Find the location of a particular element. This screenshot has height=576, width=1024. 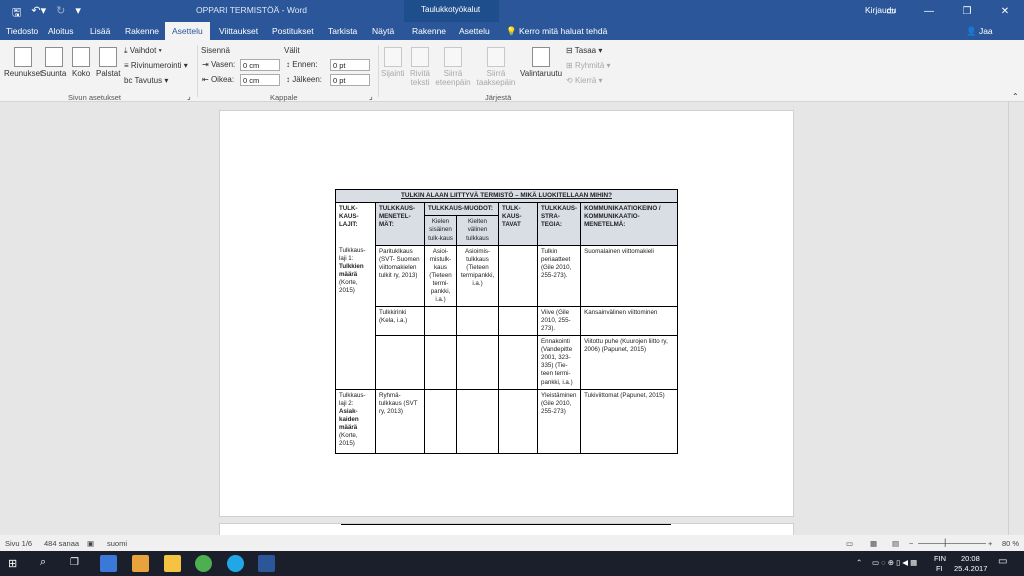

start-icon: ⊞ is located at coordinates (12, 563).